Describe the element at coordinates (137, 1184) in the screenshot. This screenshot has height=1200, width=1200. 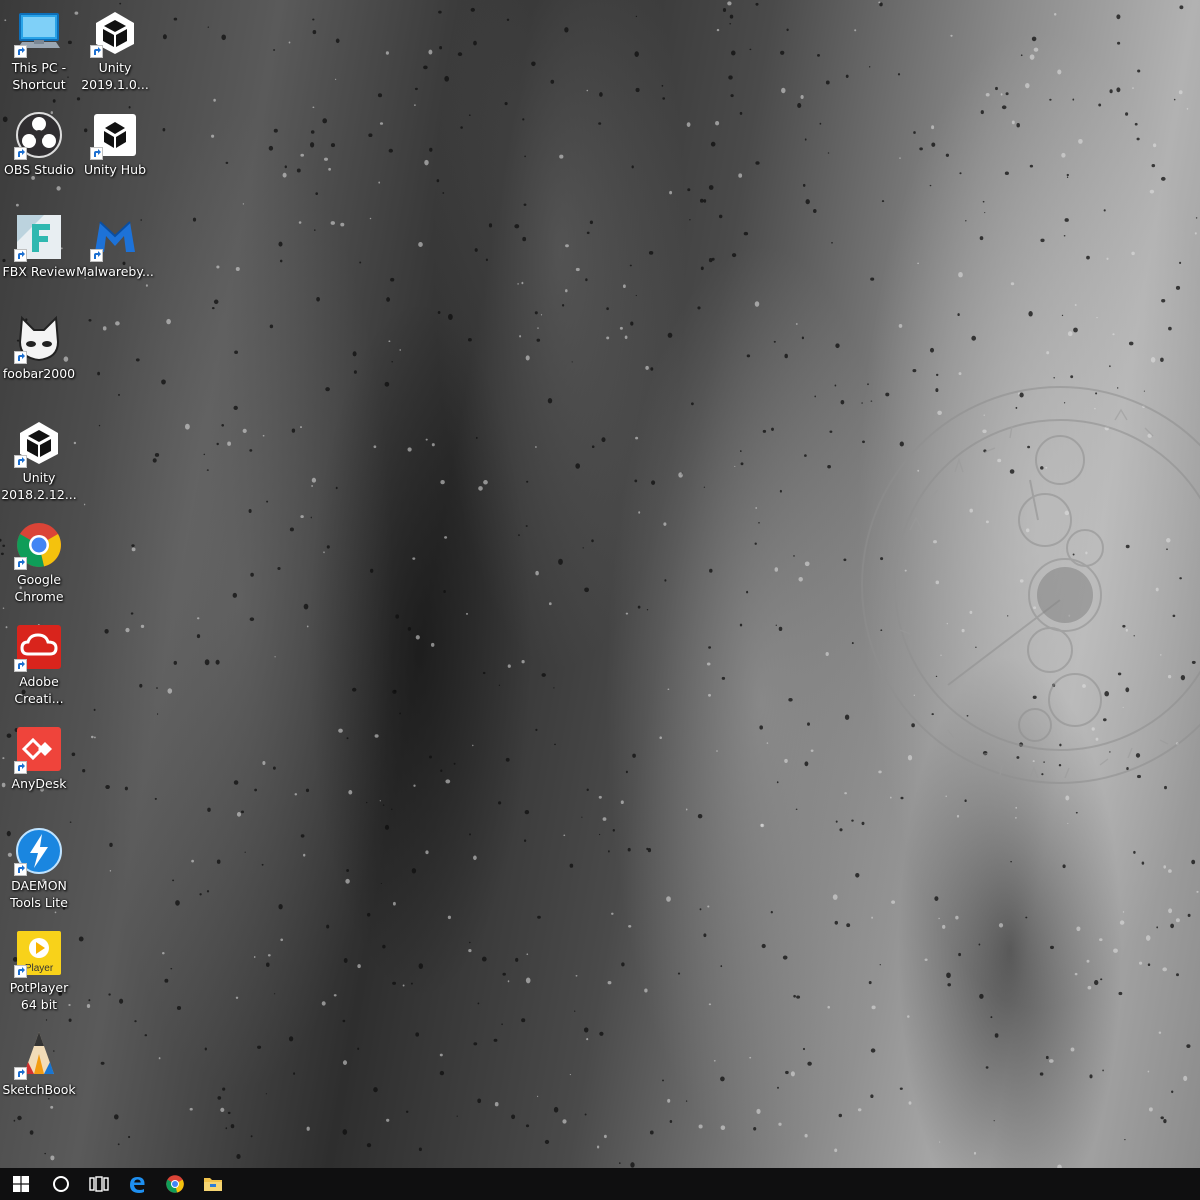
I see `edge-button` at that location.